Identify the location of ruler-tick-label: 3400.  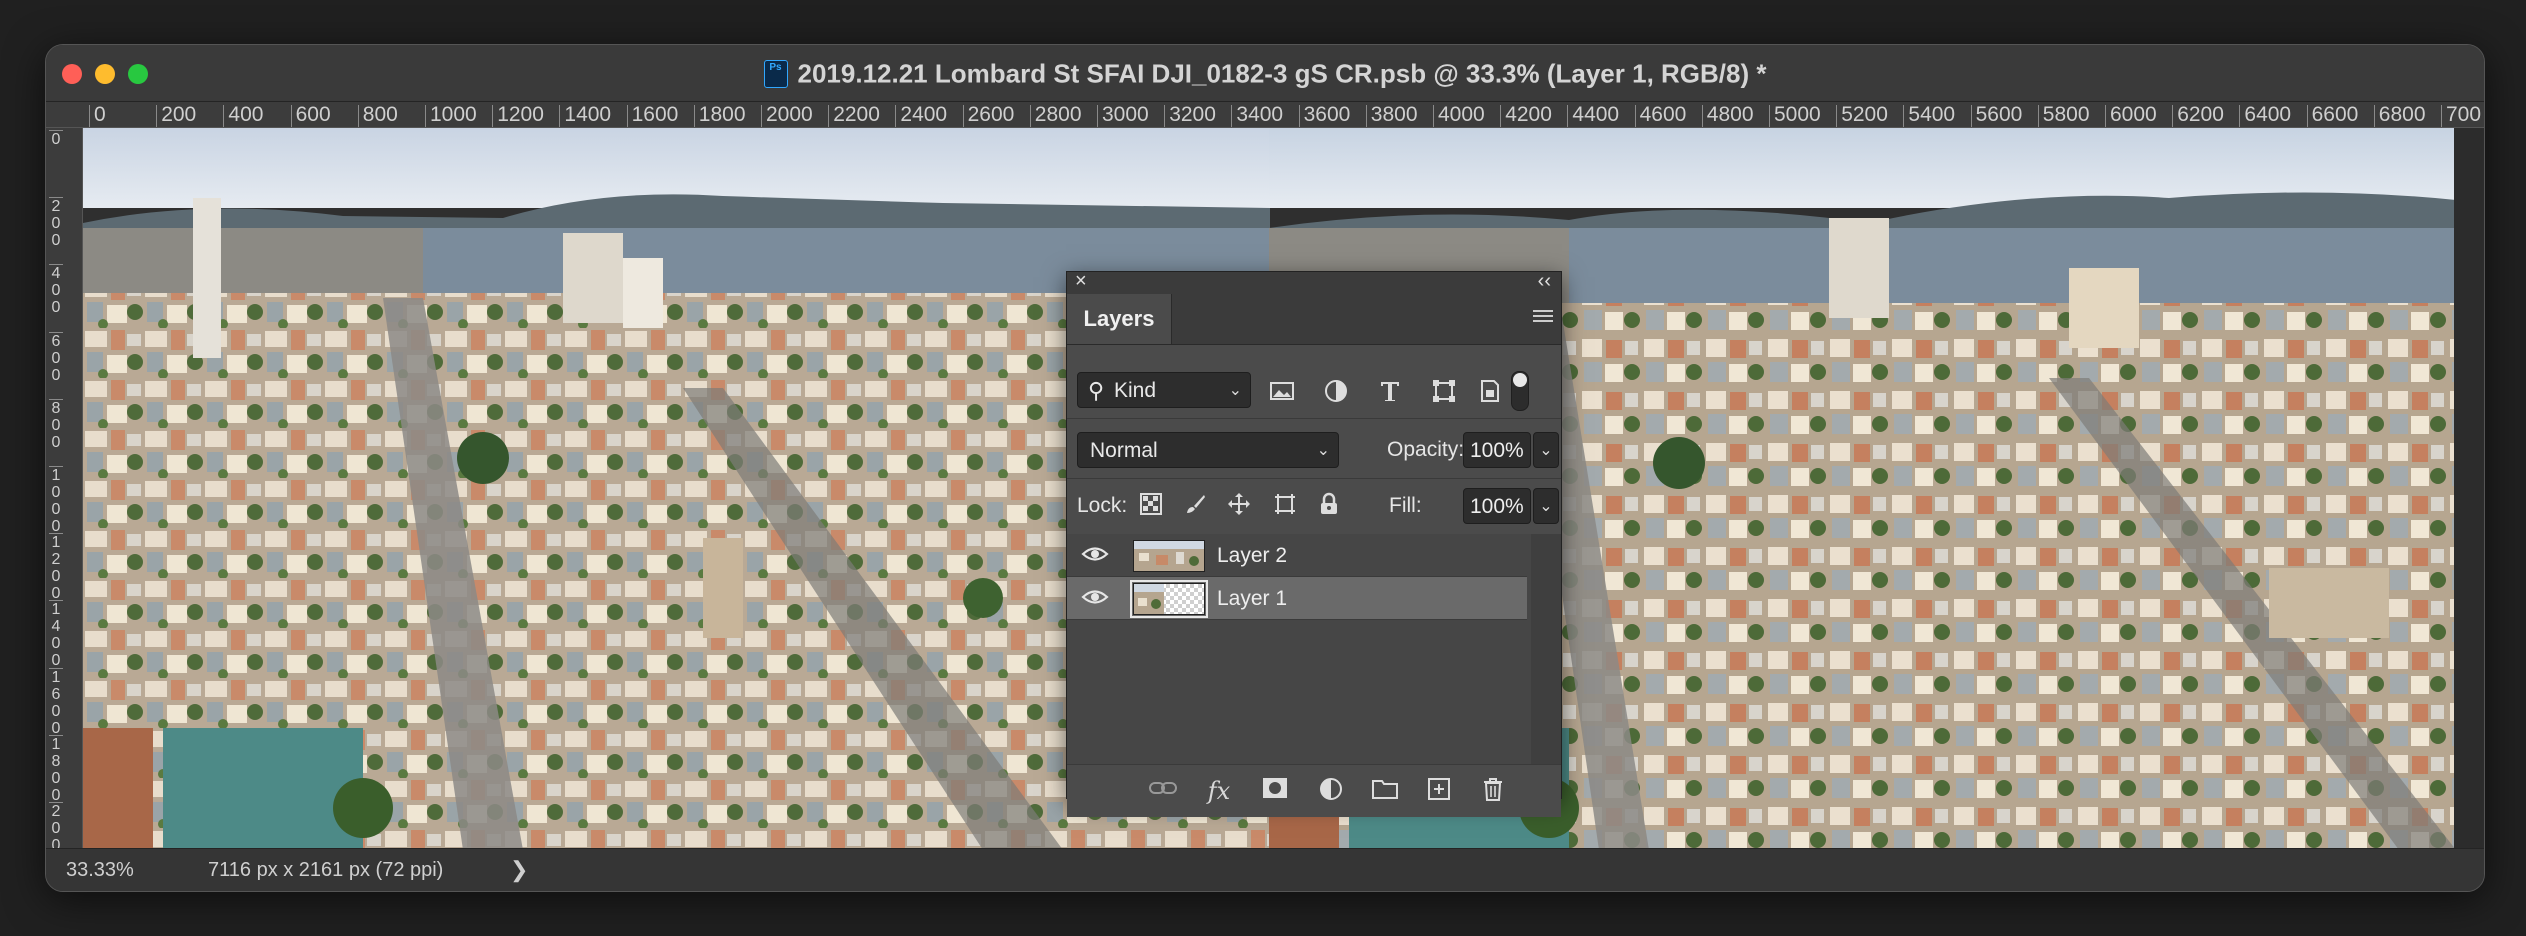
(1257, 115).